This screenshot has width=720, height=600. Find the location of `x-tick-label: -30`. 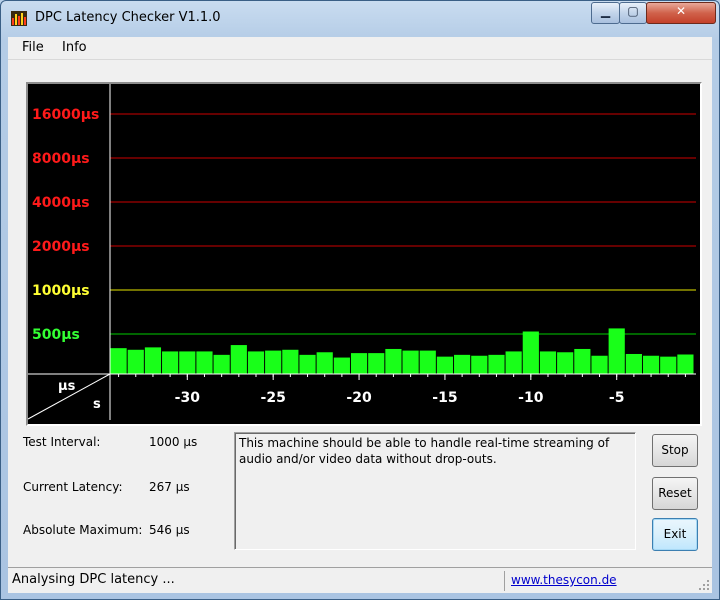

x-tick-label: -30 is located at coordinates (188, 398).